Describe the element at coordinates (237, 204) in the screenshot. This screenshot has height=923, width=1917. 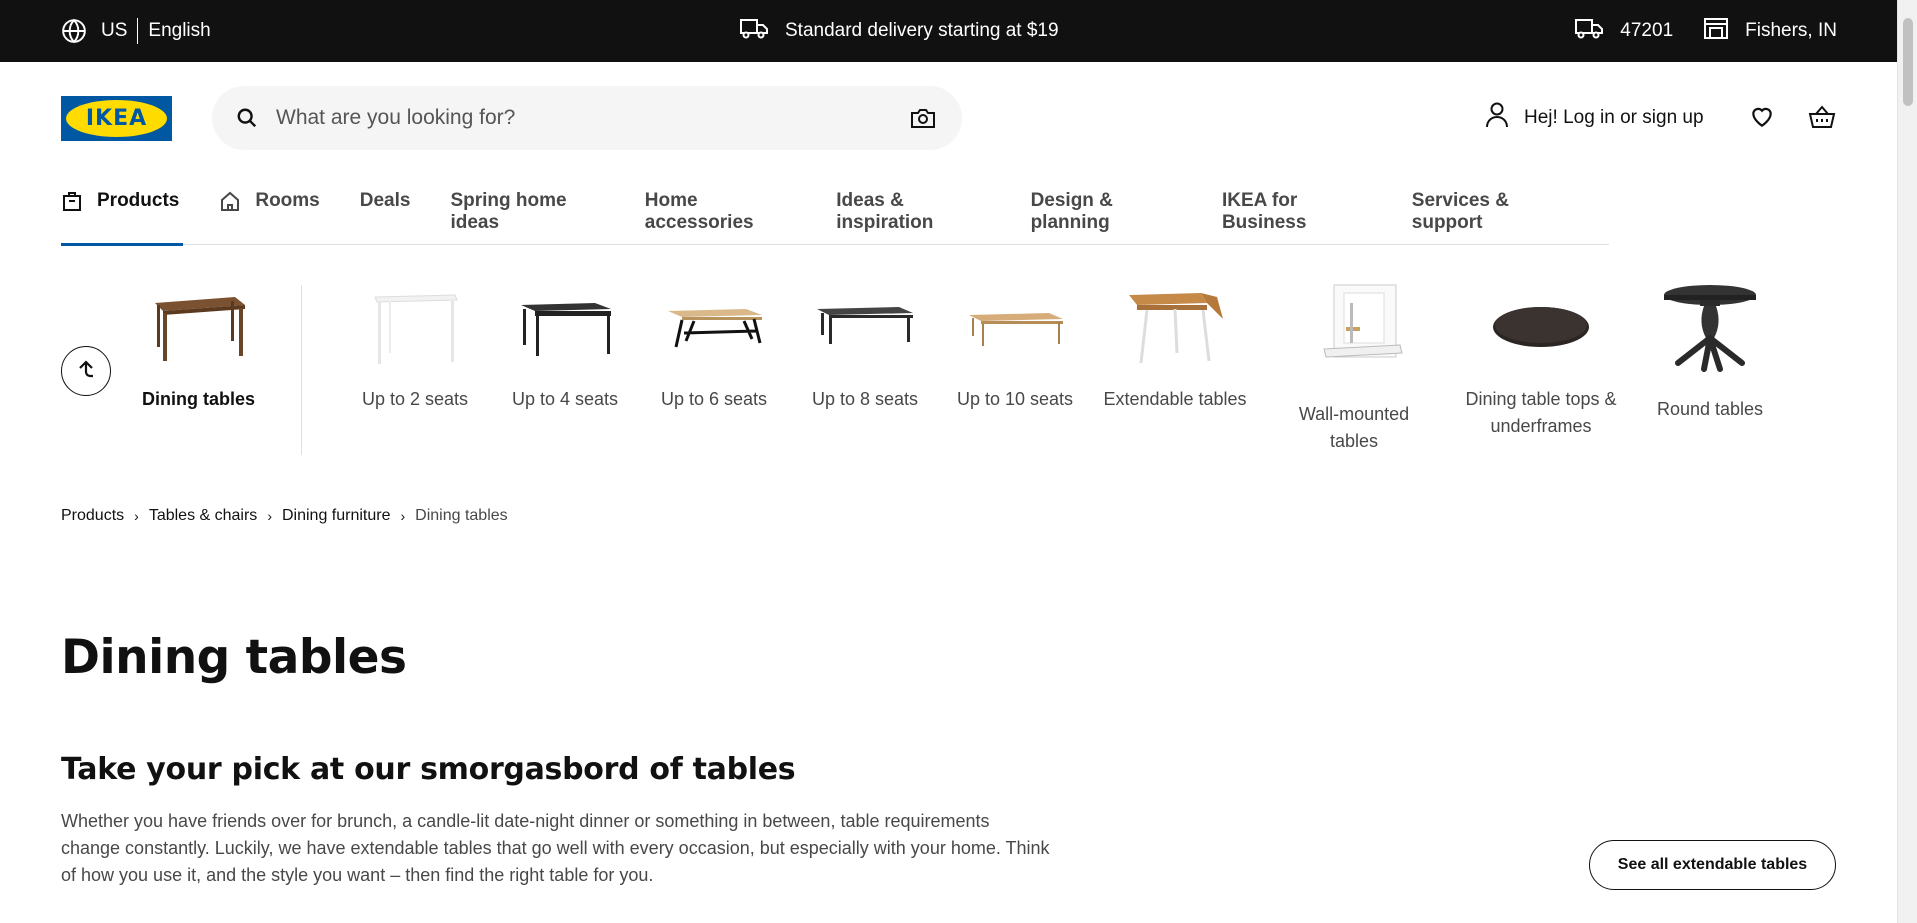
I see `home-icon` at that location.